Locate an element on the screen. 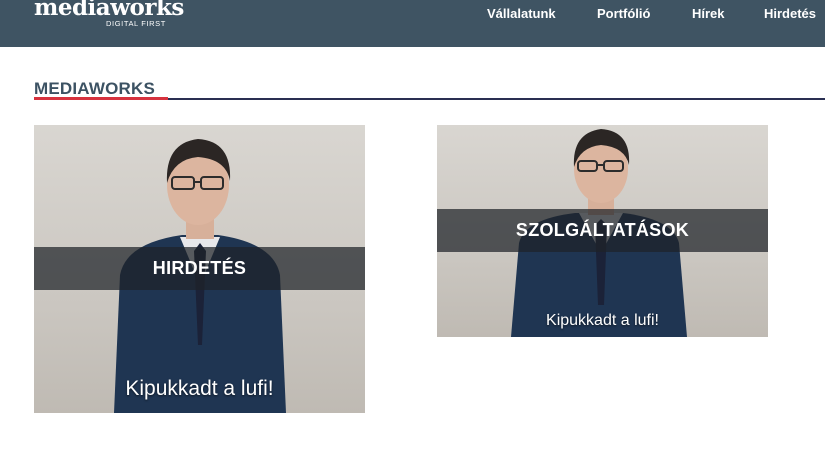 The height and width of the screenshot is (450, 825). section-title: MEDIAWORKS is located at coordinates (94, 88).